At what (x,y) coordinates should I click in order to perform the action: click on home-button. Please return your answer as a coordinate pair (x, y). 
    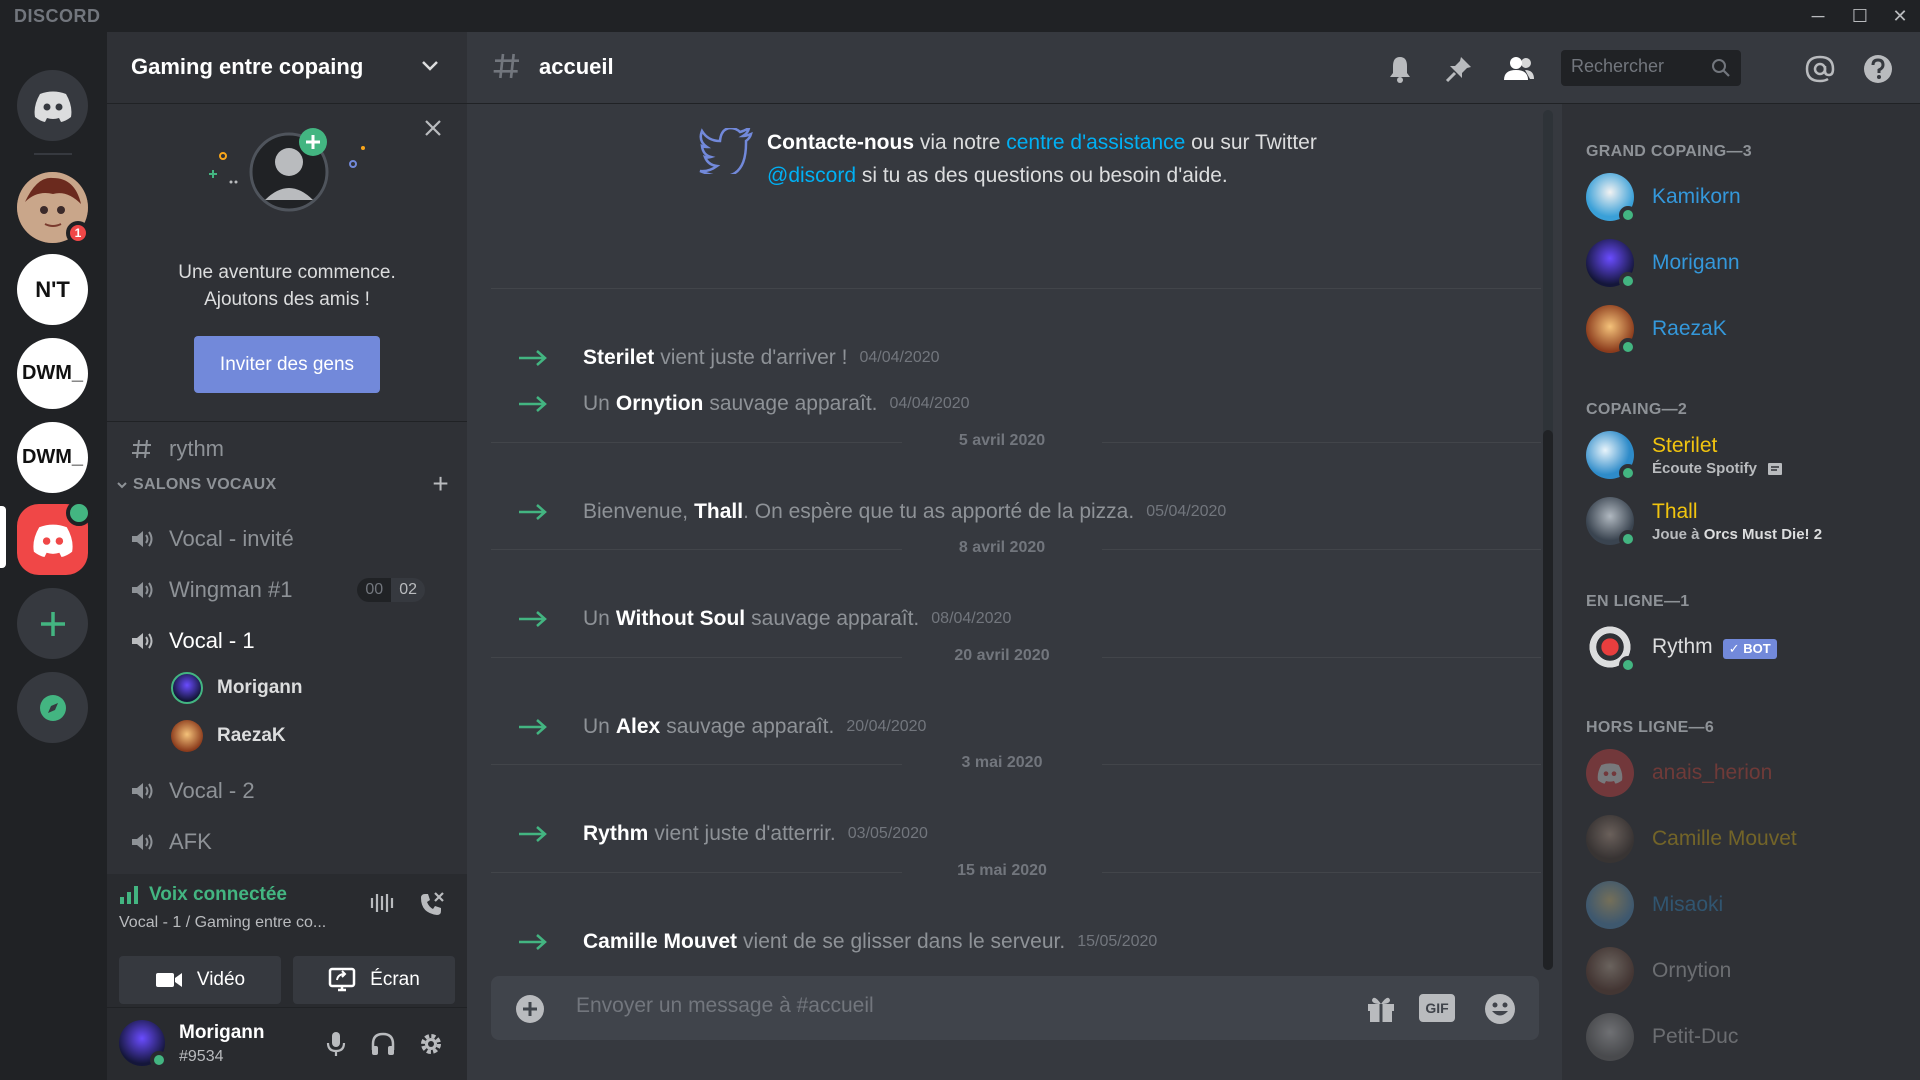
    Looking at the image, I should click on (52, 105).